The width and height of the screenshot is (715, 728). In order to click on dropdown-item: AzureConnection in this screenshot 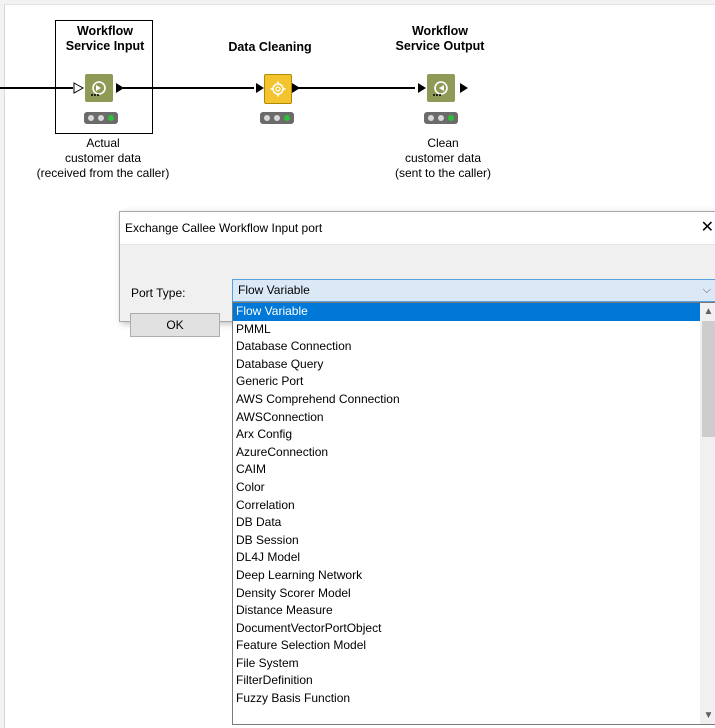, I will do `click(466, 453)`.